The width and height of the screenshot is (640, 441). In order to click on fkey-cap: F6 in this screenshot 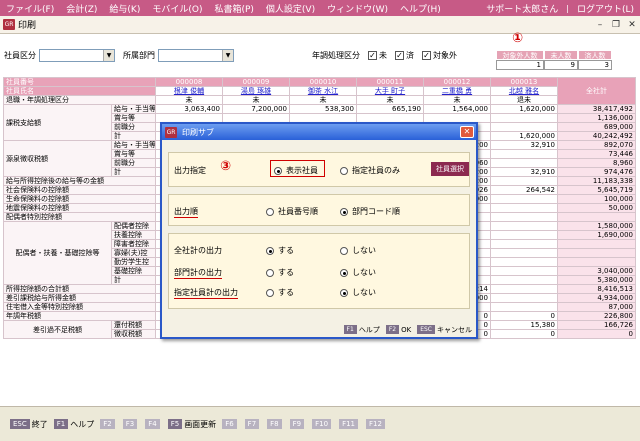, I will do `click(229, 424)`.